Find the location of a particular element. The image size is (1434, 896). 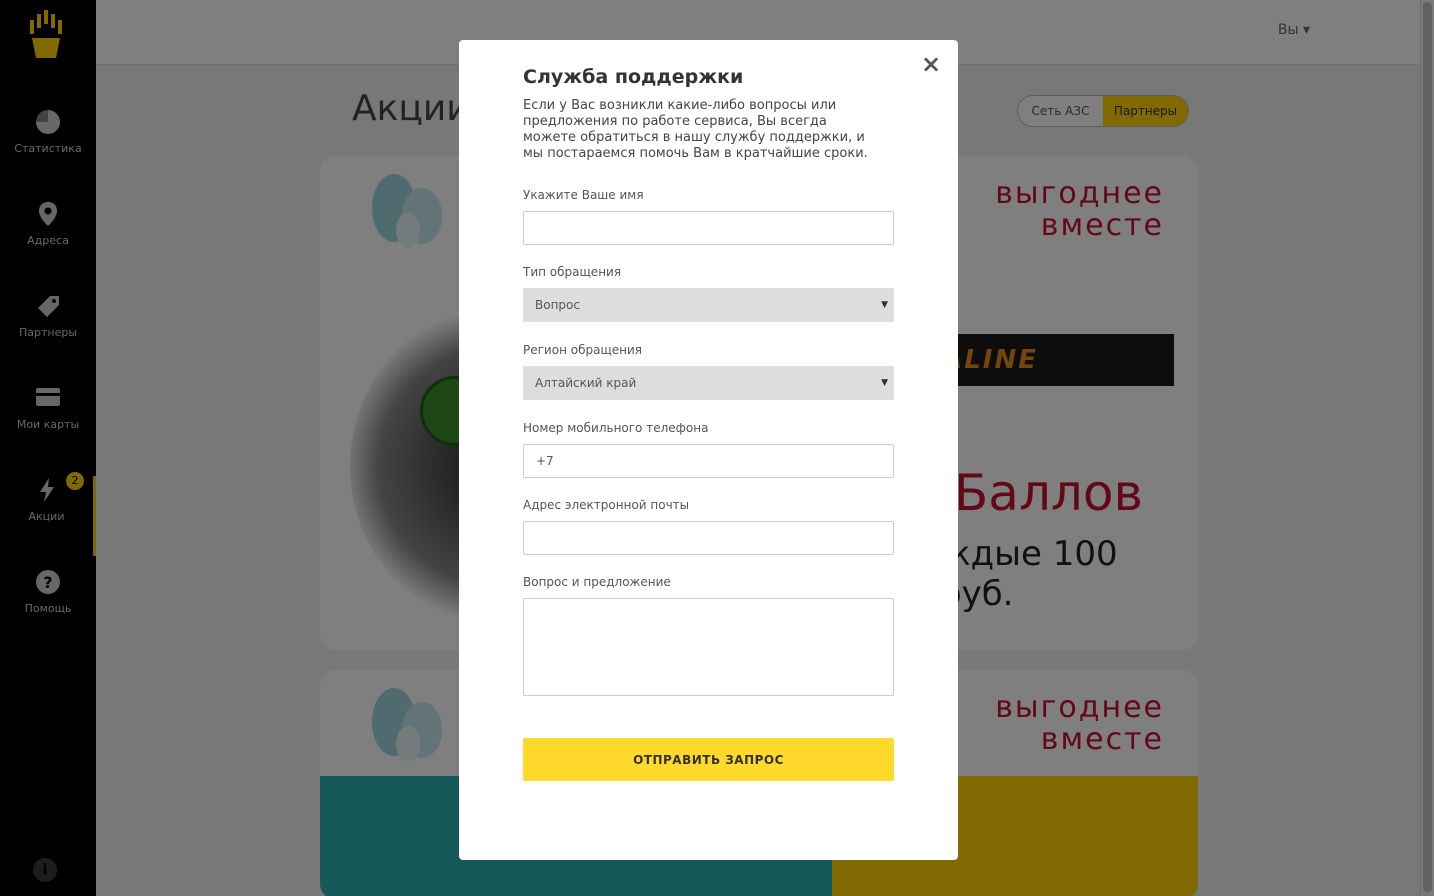

phone-input is located at coordinates (708, 461).